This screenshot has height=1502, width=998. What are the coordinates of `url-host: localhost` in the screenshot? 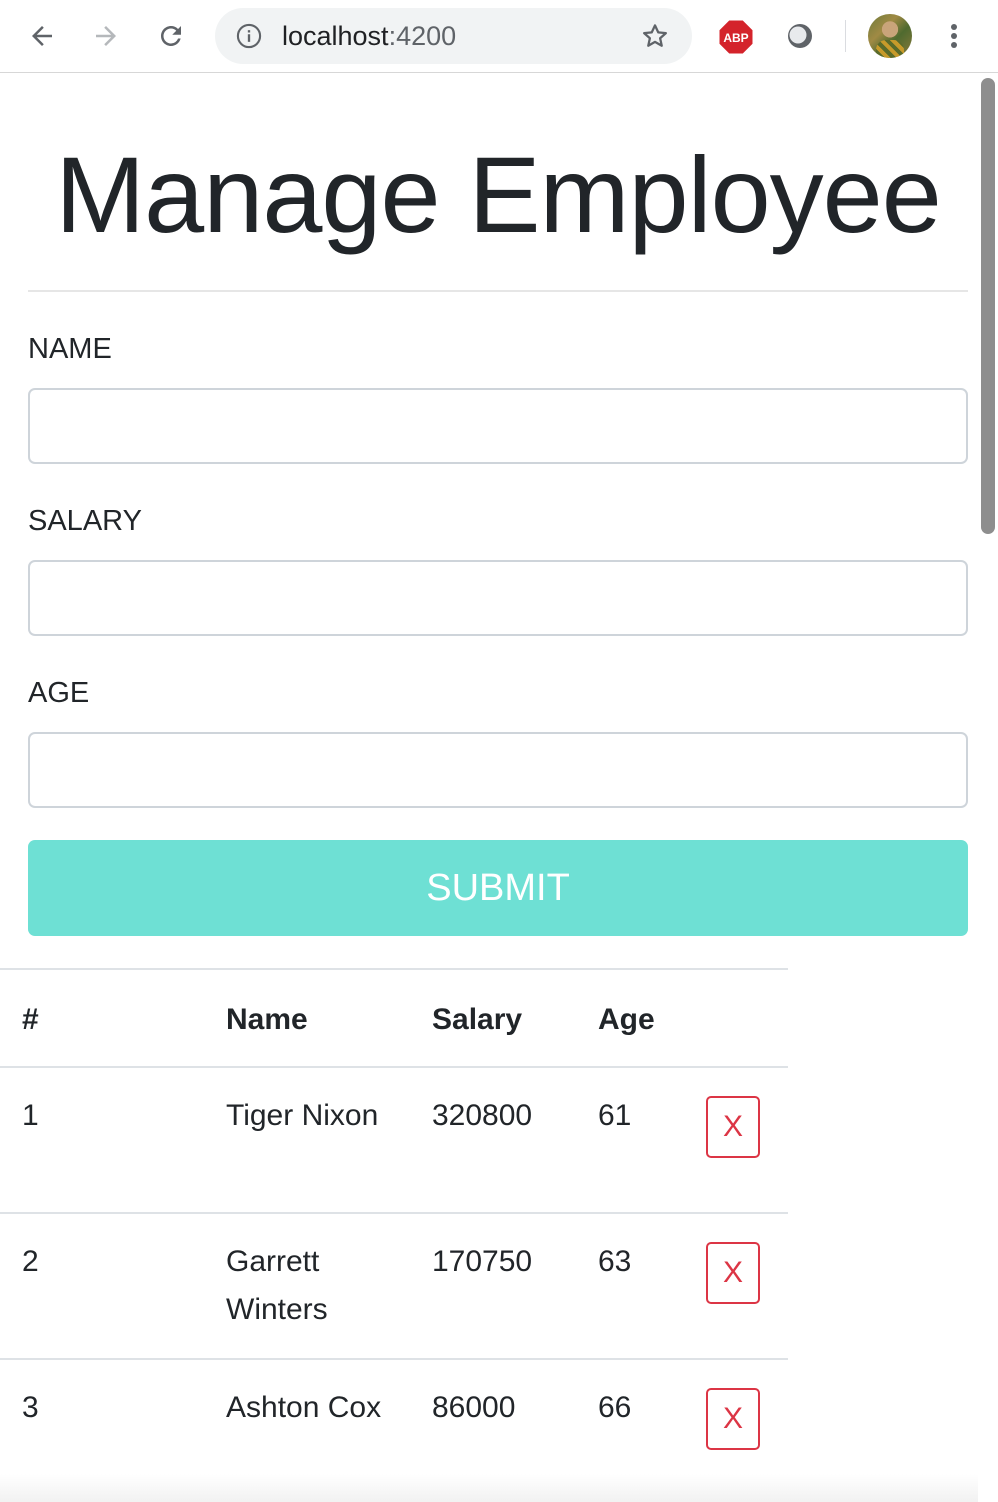 It's located at (335, 36).